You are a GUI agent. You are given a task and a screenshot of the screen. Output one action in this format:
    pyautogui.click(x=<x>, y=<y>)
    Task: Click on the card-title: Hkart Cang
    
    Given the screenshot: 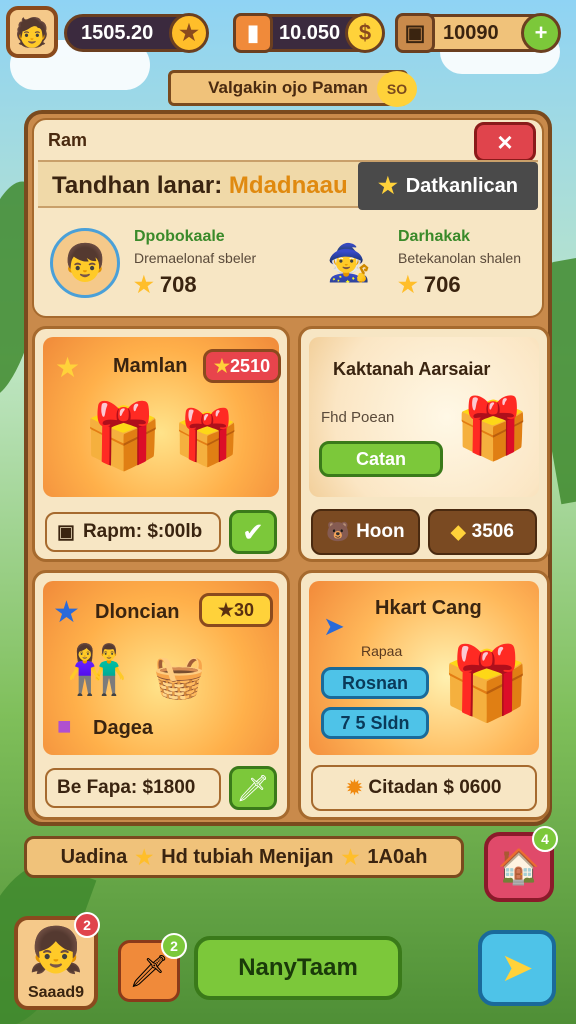 What is the action you would take?
    pyautogui.click(x=428, y=608)
    